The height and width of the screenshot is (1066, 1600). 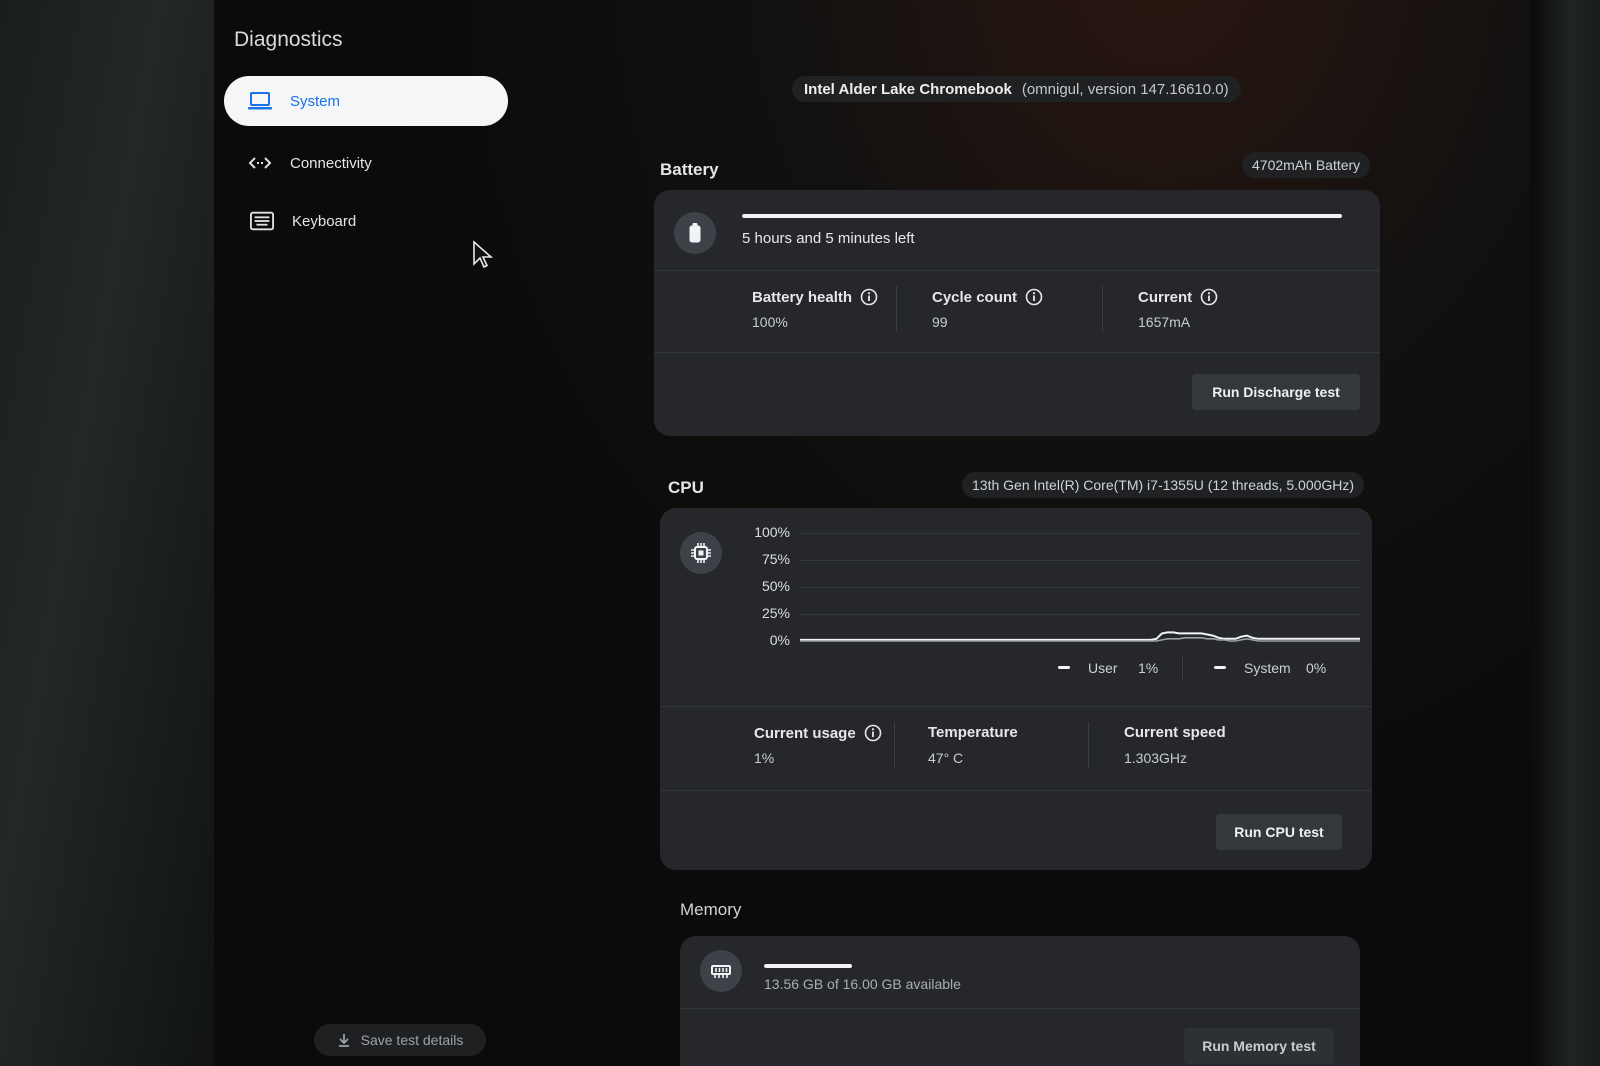 I want to click on current-label-text: Current, so click(x=1165, y=297).